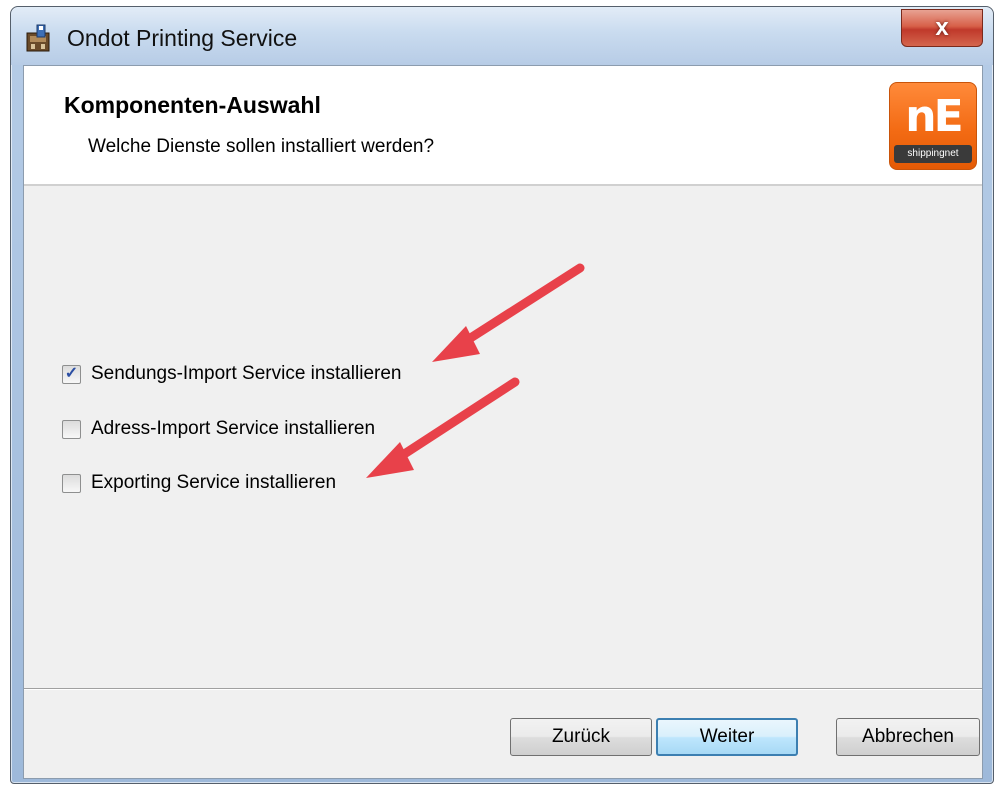 The height and width of the screenshot is (789, 999). Describe the element at coordinates (246, 373) in the screenshot. I see `option-label-sendungs-import: Sendungs-Import Service installieren` at that location.